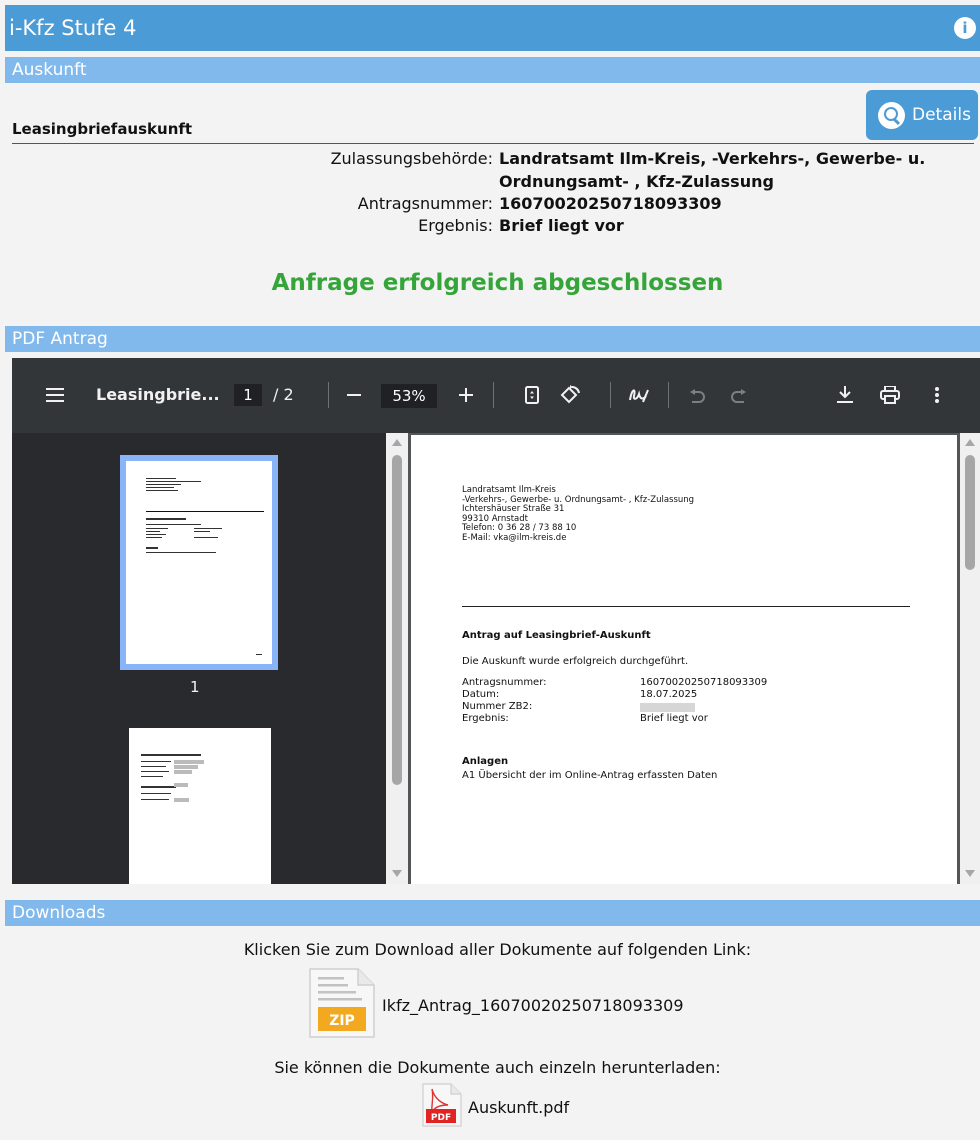 This screenshot has width=980, height=1140. Describe the element at coordinates (425, 203) in the screenshot. I see `row-label: Antragsnummer:` at that location.